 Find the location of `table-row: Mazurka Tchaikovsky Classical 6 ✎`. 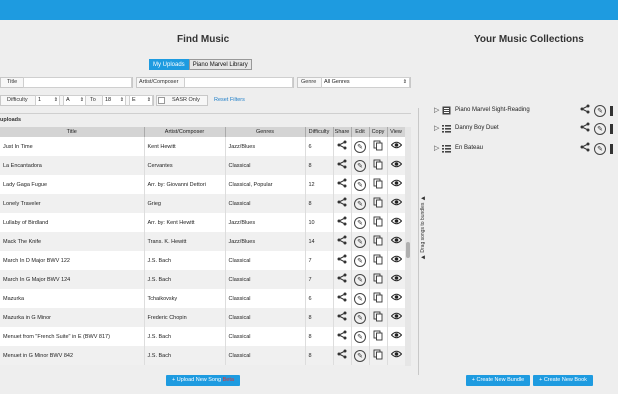

table-row: Mazurka Tchaikovsky Classical 6 ✎ is located at coordinates (203, 298).